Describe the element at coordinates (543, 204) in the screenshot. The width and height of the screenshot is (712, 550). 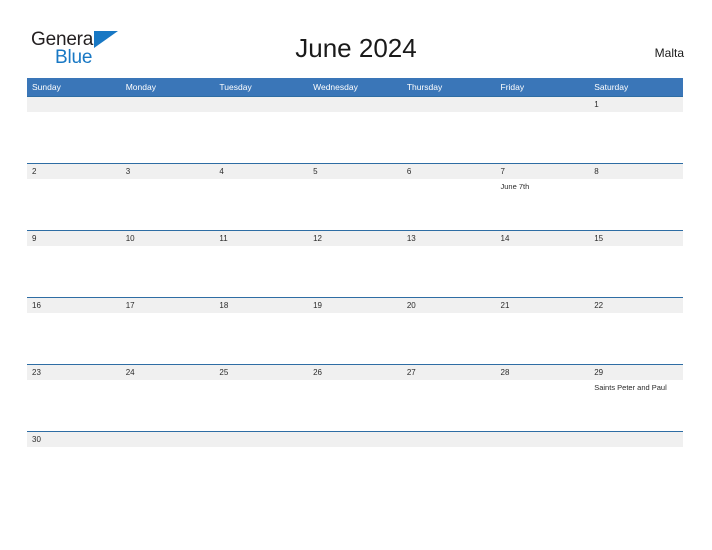
I see `day-events-7: June 7th` at that location.